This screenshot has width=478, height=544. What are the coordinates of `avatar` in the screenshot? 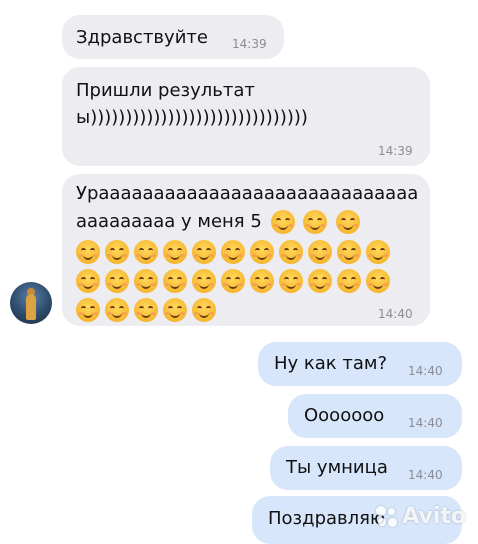 It's located at (31, 303).